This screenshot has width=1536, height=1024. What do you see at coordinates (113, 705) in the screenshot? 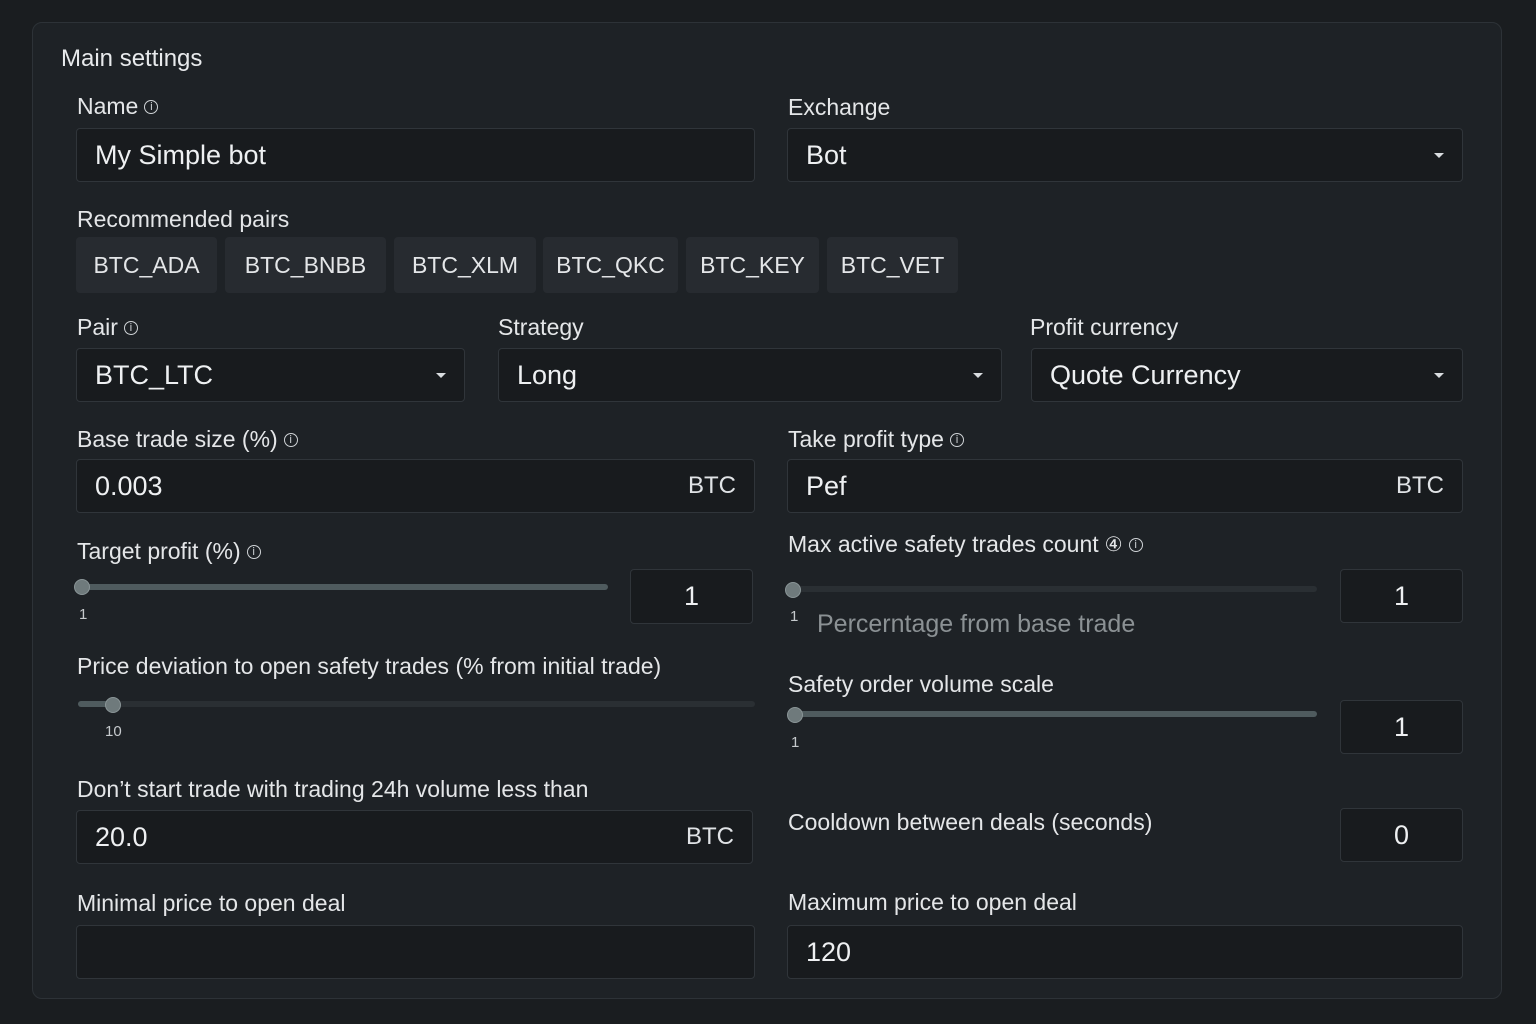
I see `price-deviation-slider-thumb` at bounding box center [113, 705].